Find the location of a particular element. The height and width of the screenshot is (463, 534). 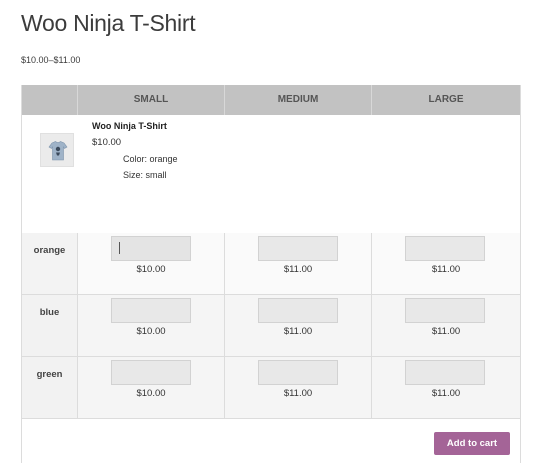

variation-row-orange: orange $10.00 $11.00 $11.00 is located at coordinates (271, 264).